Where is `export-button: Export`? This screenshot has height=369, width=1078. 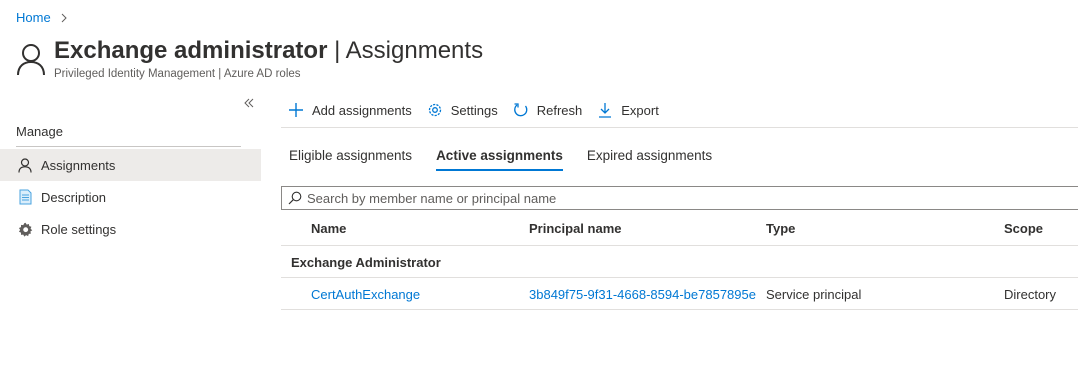 export-button: Export is located at coordinates (628, 110).